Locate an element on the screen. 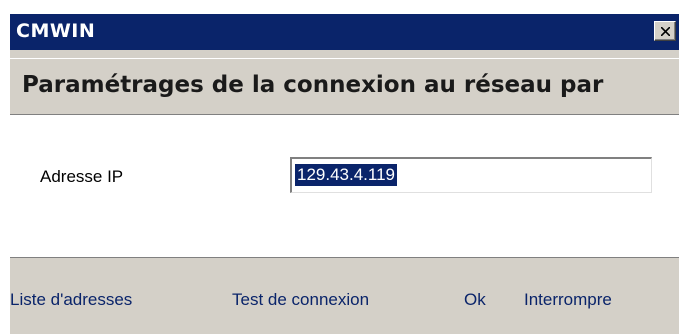  close-icon is located at coordinates (665, 31).